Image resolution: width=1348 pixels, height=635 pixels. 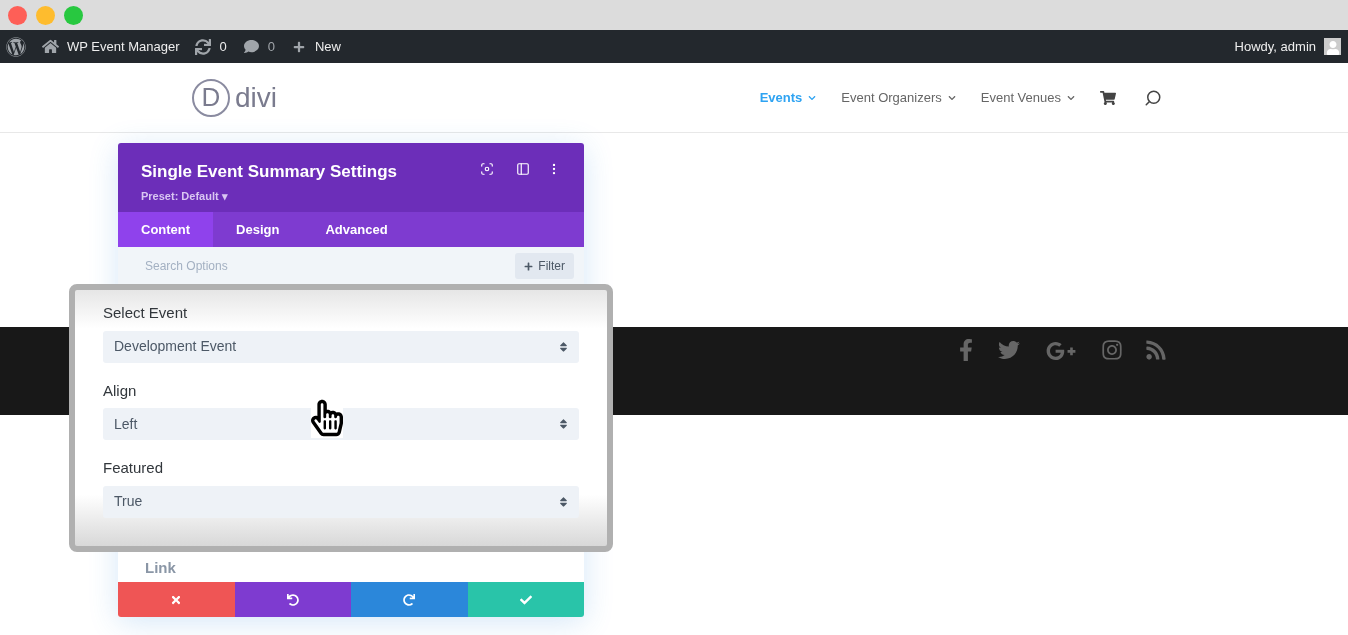 I want to click on panel-tab: Advanced, so click(x=356, y=229).